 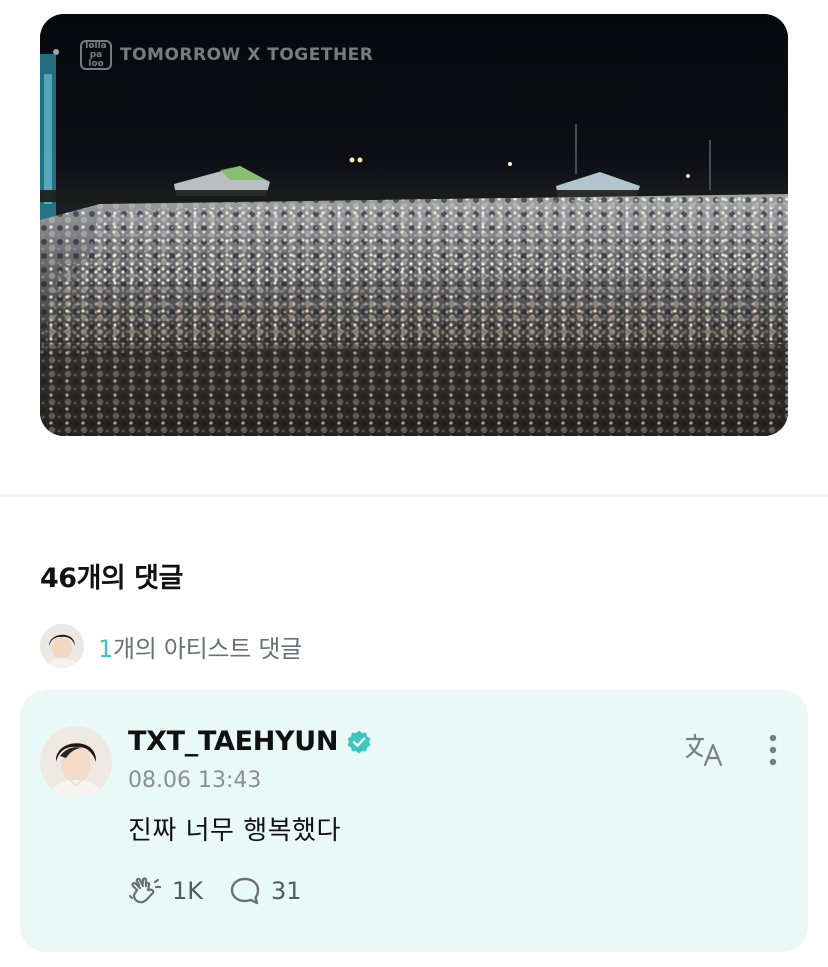 What do you see at coordinates (62, 646) in the screenshot?
I see `artist-avatar-small` at bounding box center [62, 646].